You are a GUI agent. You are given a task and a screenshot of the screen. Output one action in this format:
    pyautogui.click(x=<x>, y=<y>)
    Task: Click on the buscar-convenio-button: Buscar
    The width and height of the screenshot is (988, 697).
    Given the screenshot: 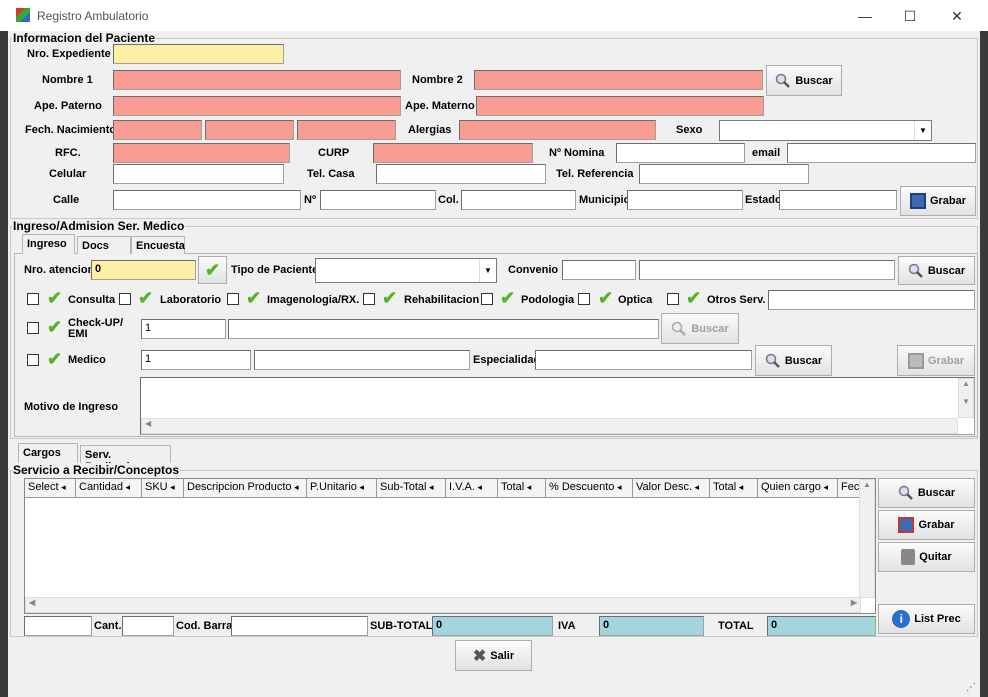 What is the action you would take?
    pyautogui.click(x=936, y=270)
    